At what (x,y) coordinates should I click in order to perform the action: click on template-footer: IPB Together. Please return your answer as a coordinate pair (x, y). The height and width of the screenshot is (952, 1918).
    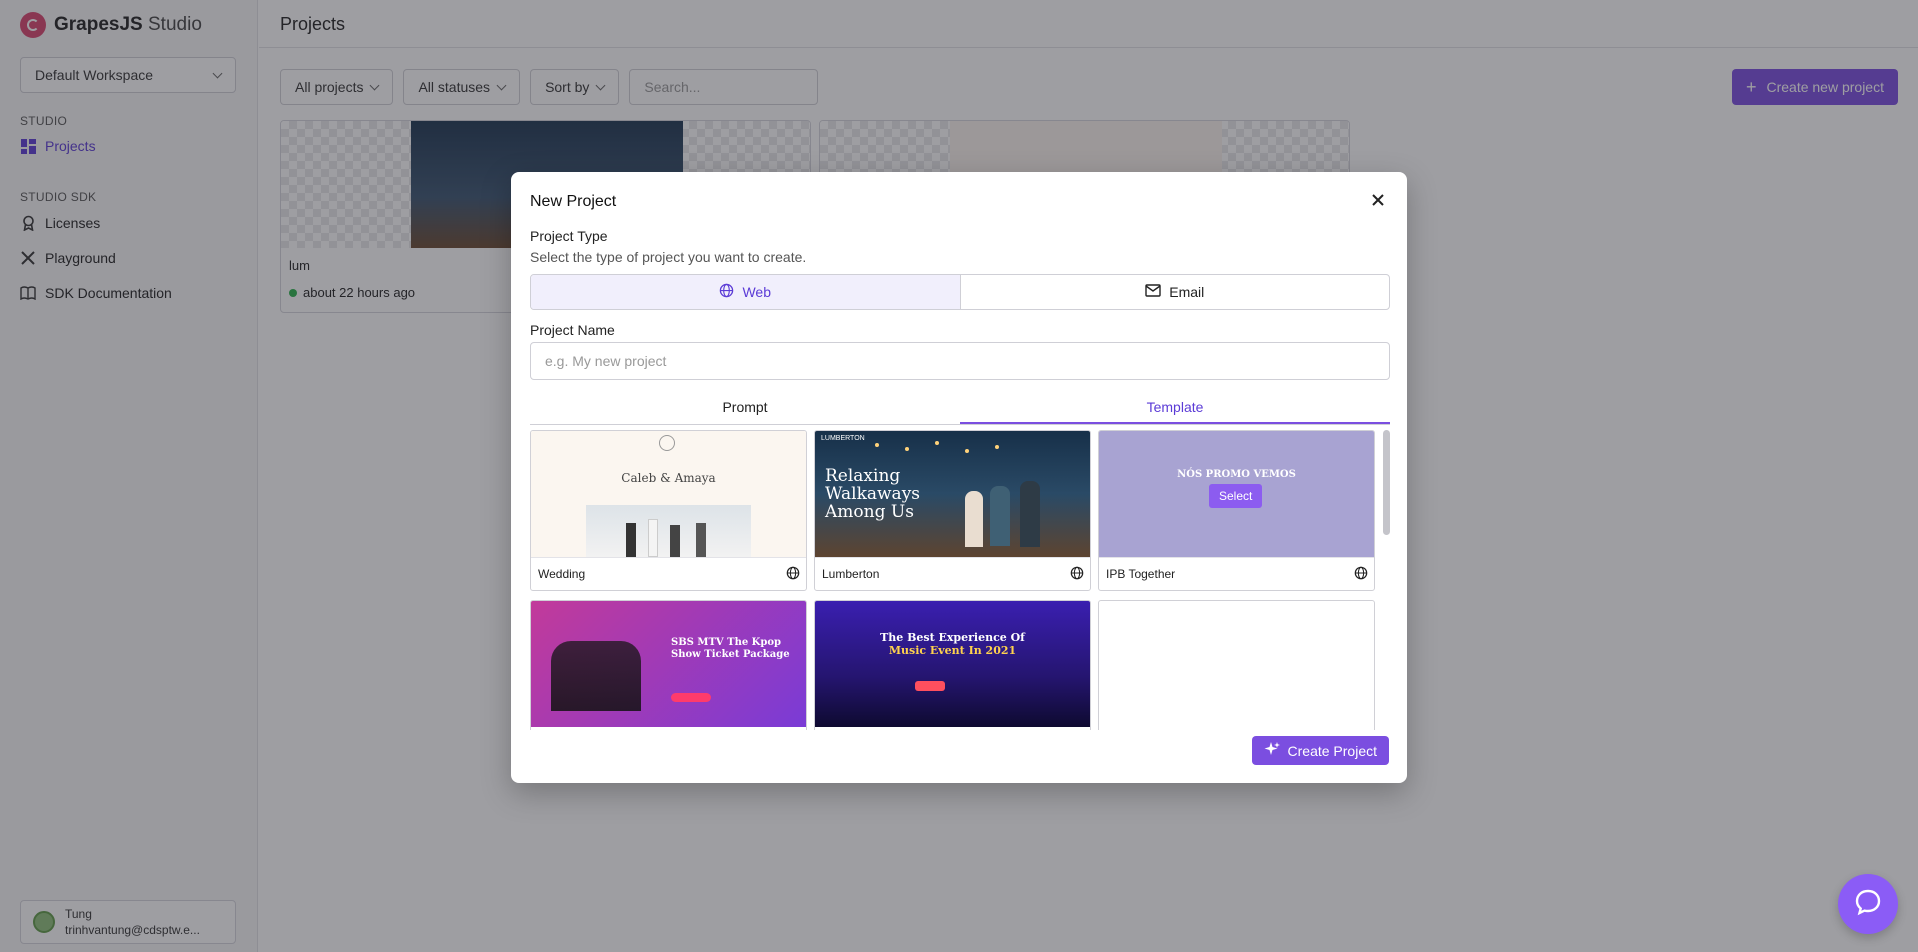
    Looking at the image, I should click on (1236, 573).